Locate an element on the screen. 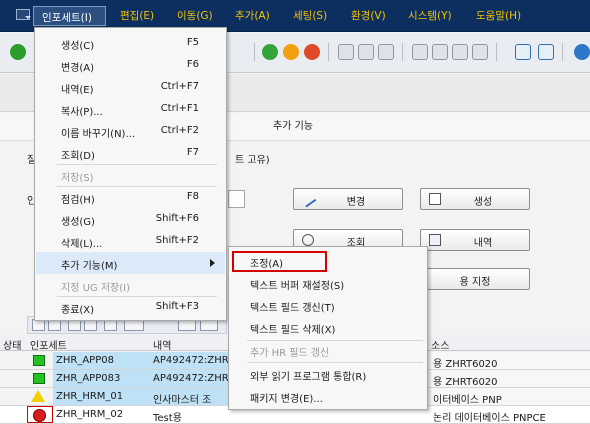 The image size is (590, 424). menu-item-display: 조회(D) F7 is located at coordinates (130, 153).